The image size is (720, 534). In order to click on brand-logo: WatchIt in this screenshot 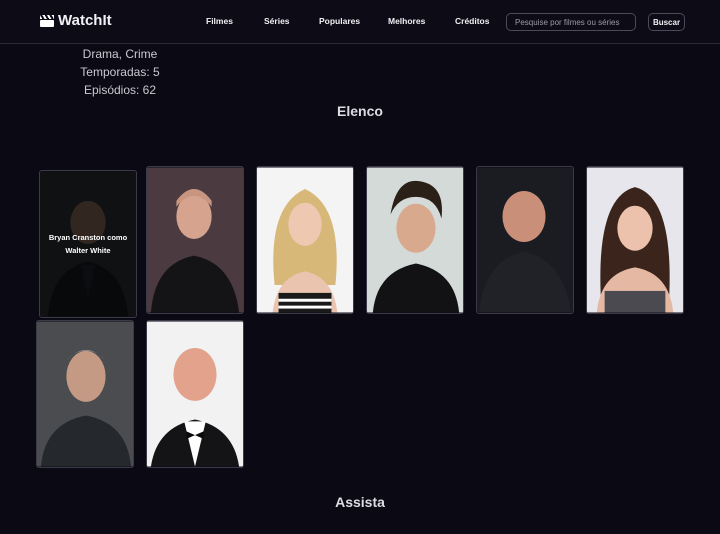, I will do `click(76, 20)`.